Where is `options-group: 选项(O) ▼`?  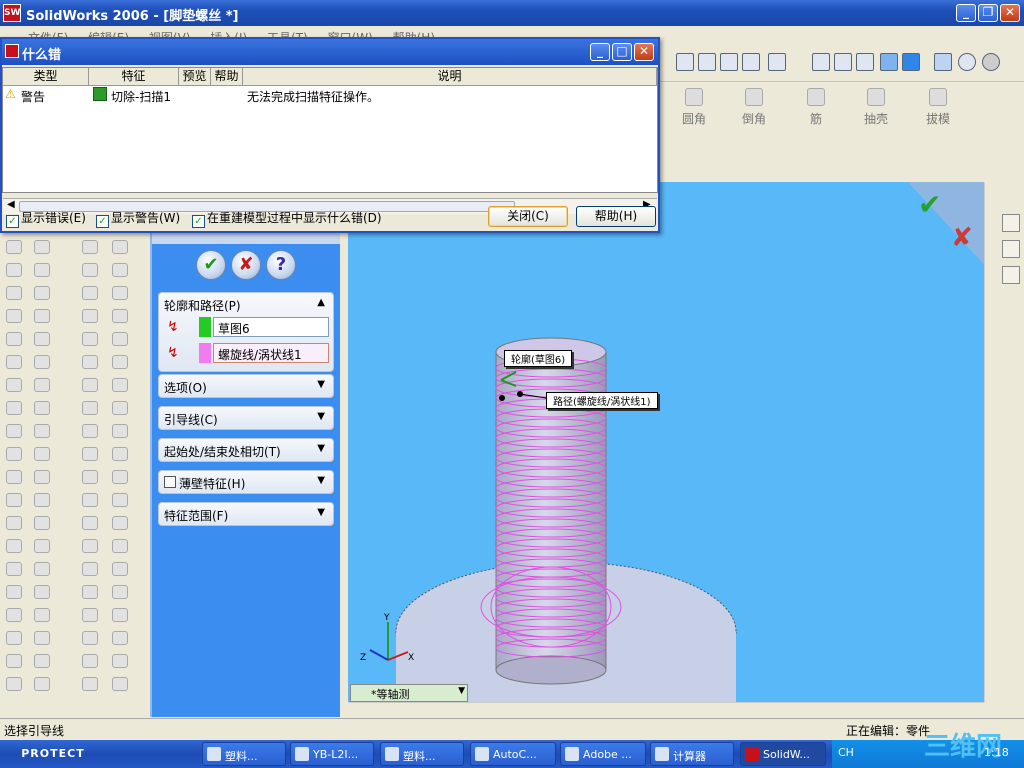
options-group: 选项(O) ▼ is located at coordinates (246, 386).